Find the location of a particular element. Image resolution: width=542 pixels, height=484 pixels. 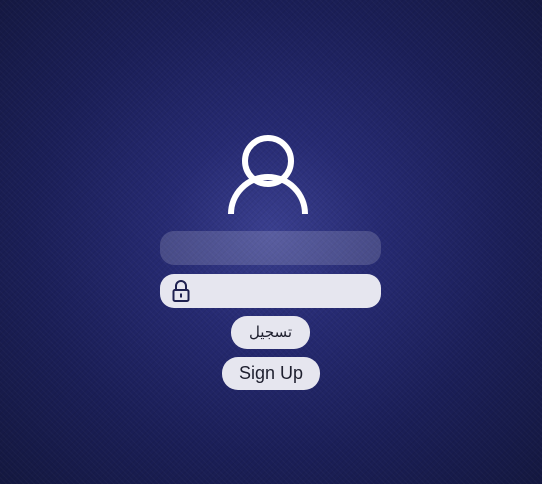

password-input is located at coordinates (270, 291).